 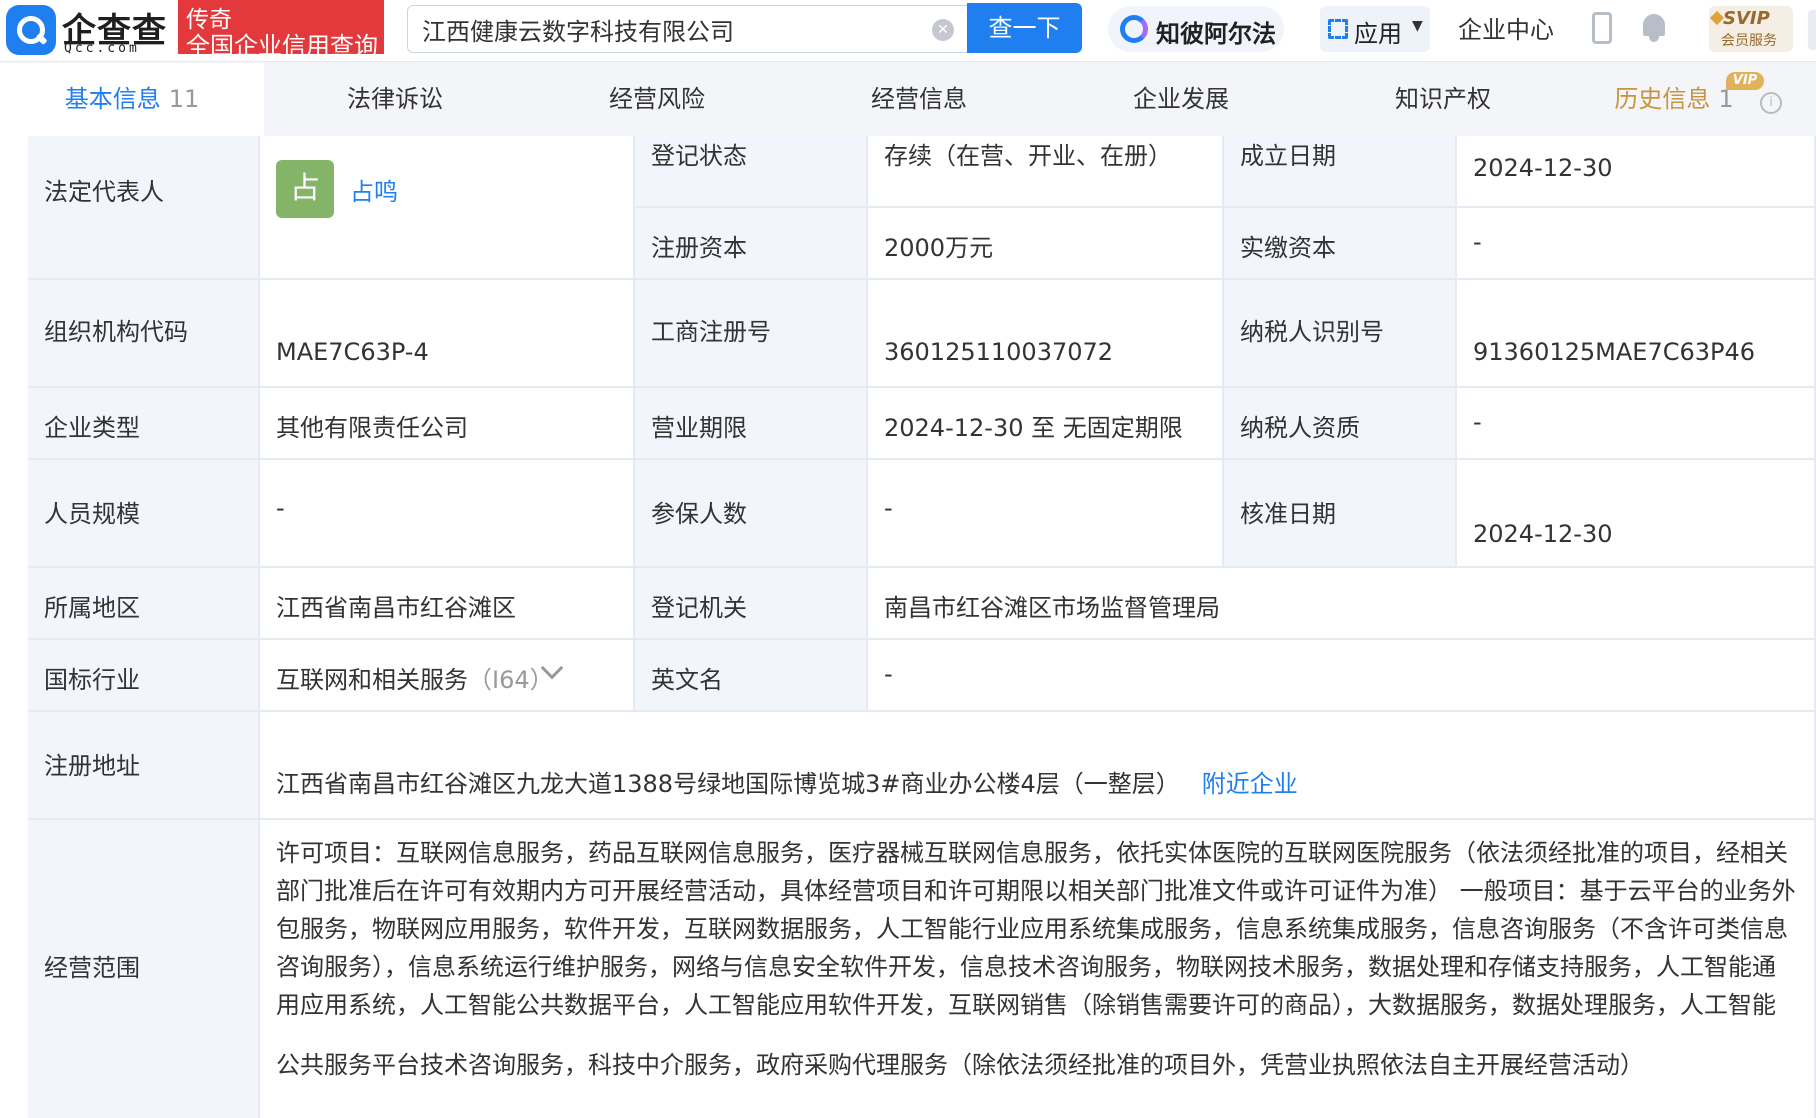 What do you see at coordinates (699, 608) in the screenshot?
I see `reg-authority-label: 登记机关` at bounding box center [699, 608].